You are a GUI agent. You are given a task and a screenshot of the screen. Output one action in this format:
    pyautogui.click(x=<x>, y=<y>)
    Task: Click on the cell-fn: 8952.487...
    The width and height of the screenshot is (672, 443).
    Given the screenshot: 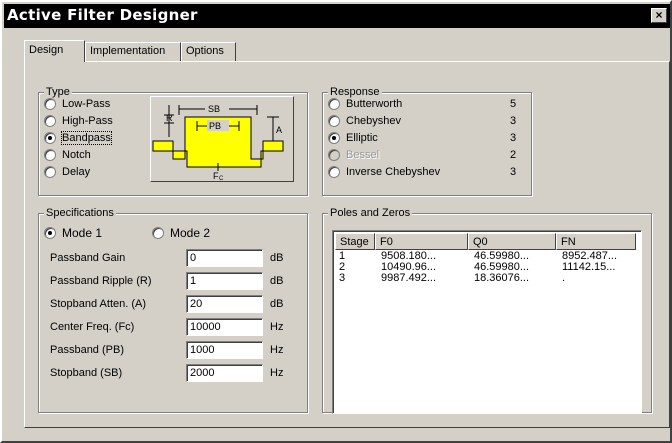 What is the action you would take?
    pyautogui.click(x=590, y=256)
    